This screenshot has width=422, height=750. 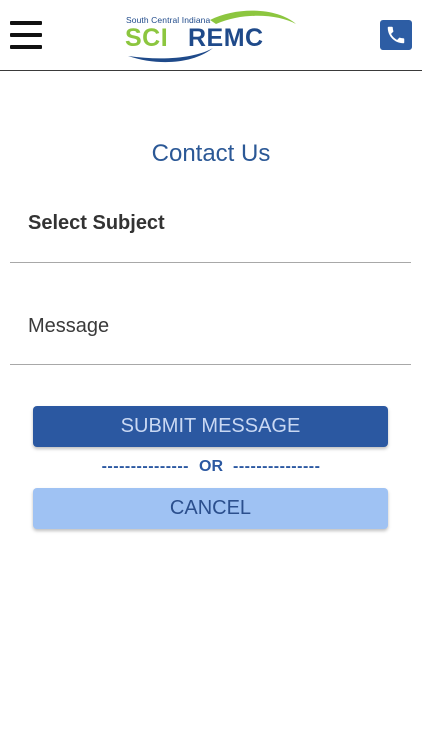 What do you see at coordinates (211, 153) in the screenshot?
I see `page-title: Contact Us` at bounding box center [211, 153].